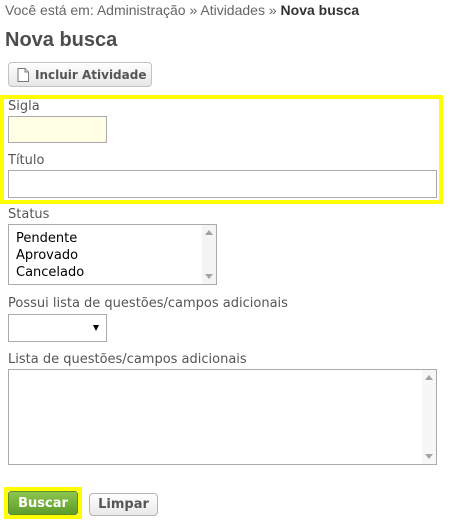 The height and width of the screenshot is (525, 458). I want to click on document-icon, so click(23, 74).